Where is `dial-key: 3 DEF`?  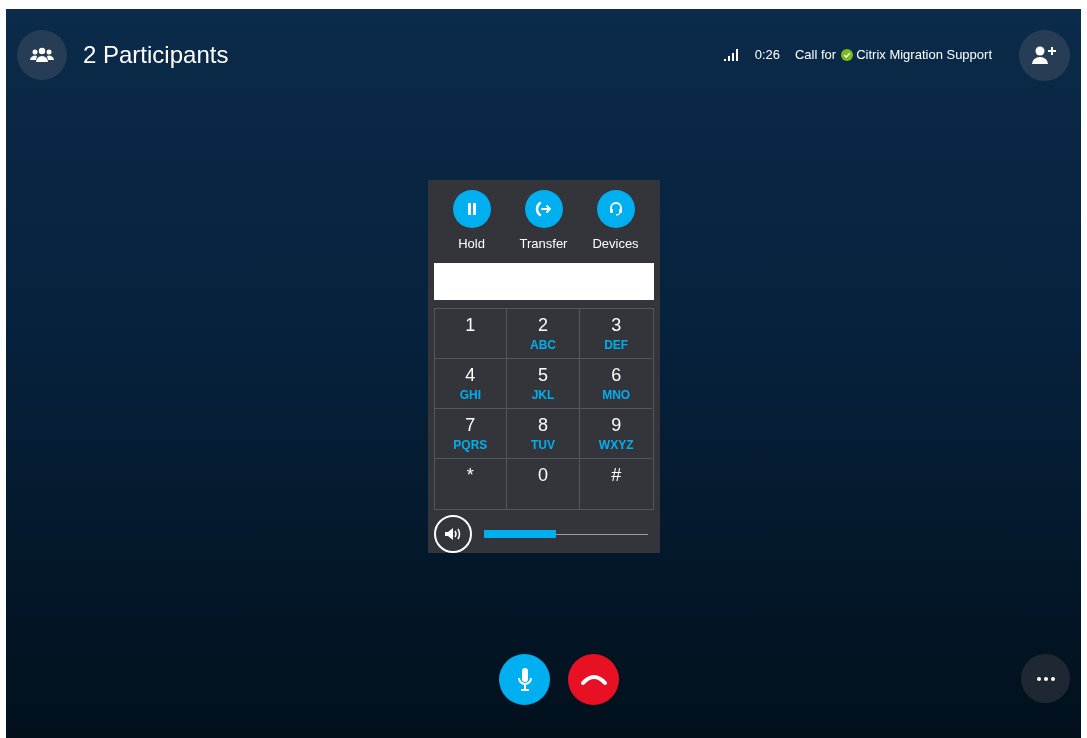 dial-key: 3 DEF is located at coordinates (616, 334).